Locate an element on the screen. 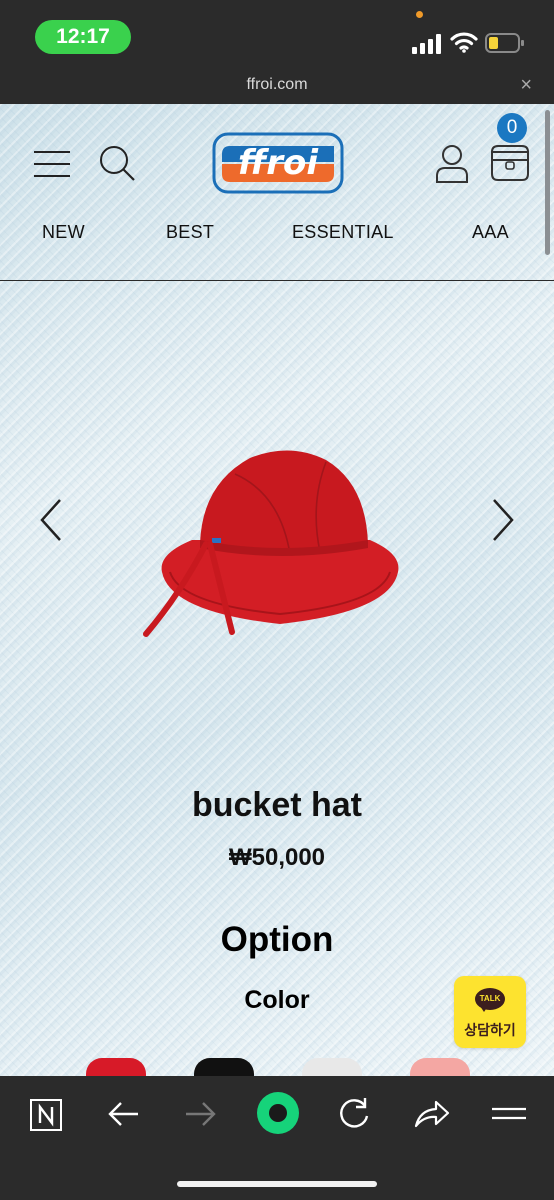 This screenshot has width=554, height=1200. cart-icon is located at coordinates (510, 162).